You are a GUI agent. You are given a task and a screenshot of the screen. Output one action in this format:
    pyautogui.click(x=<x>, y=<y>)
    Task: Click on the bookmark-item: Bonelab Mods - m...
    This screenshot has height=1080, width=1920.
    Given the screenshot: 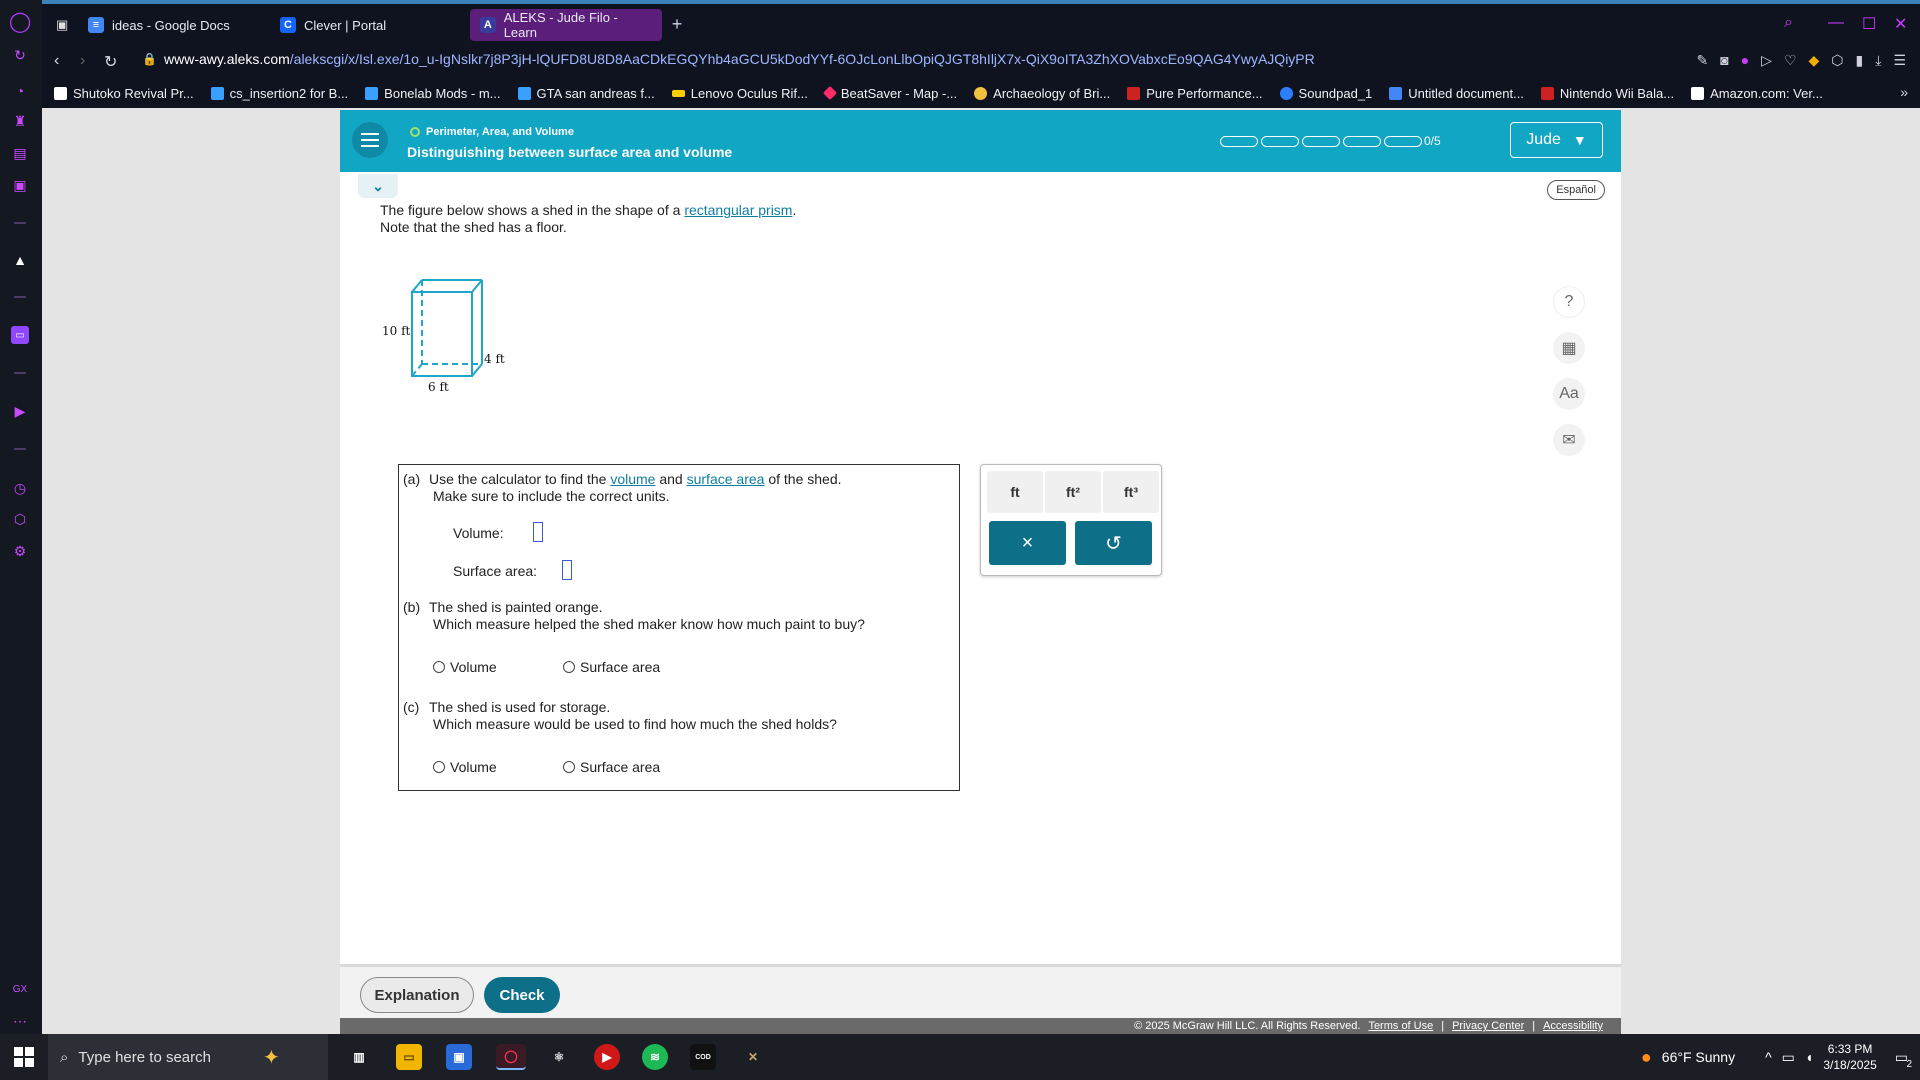 What is the action you would take?
    pyautogui.click(x=433, y=93)
    